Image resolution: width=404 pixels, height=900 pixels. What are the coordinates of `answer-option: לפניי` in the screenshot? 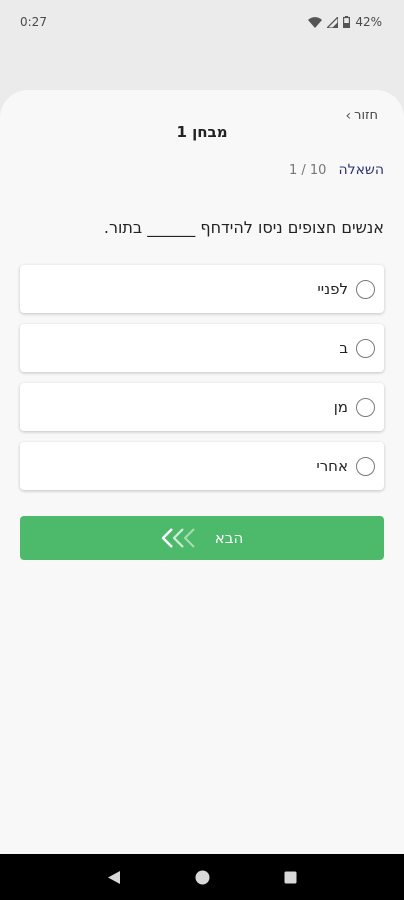 It's located at (202, 289).